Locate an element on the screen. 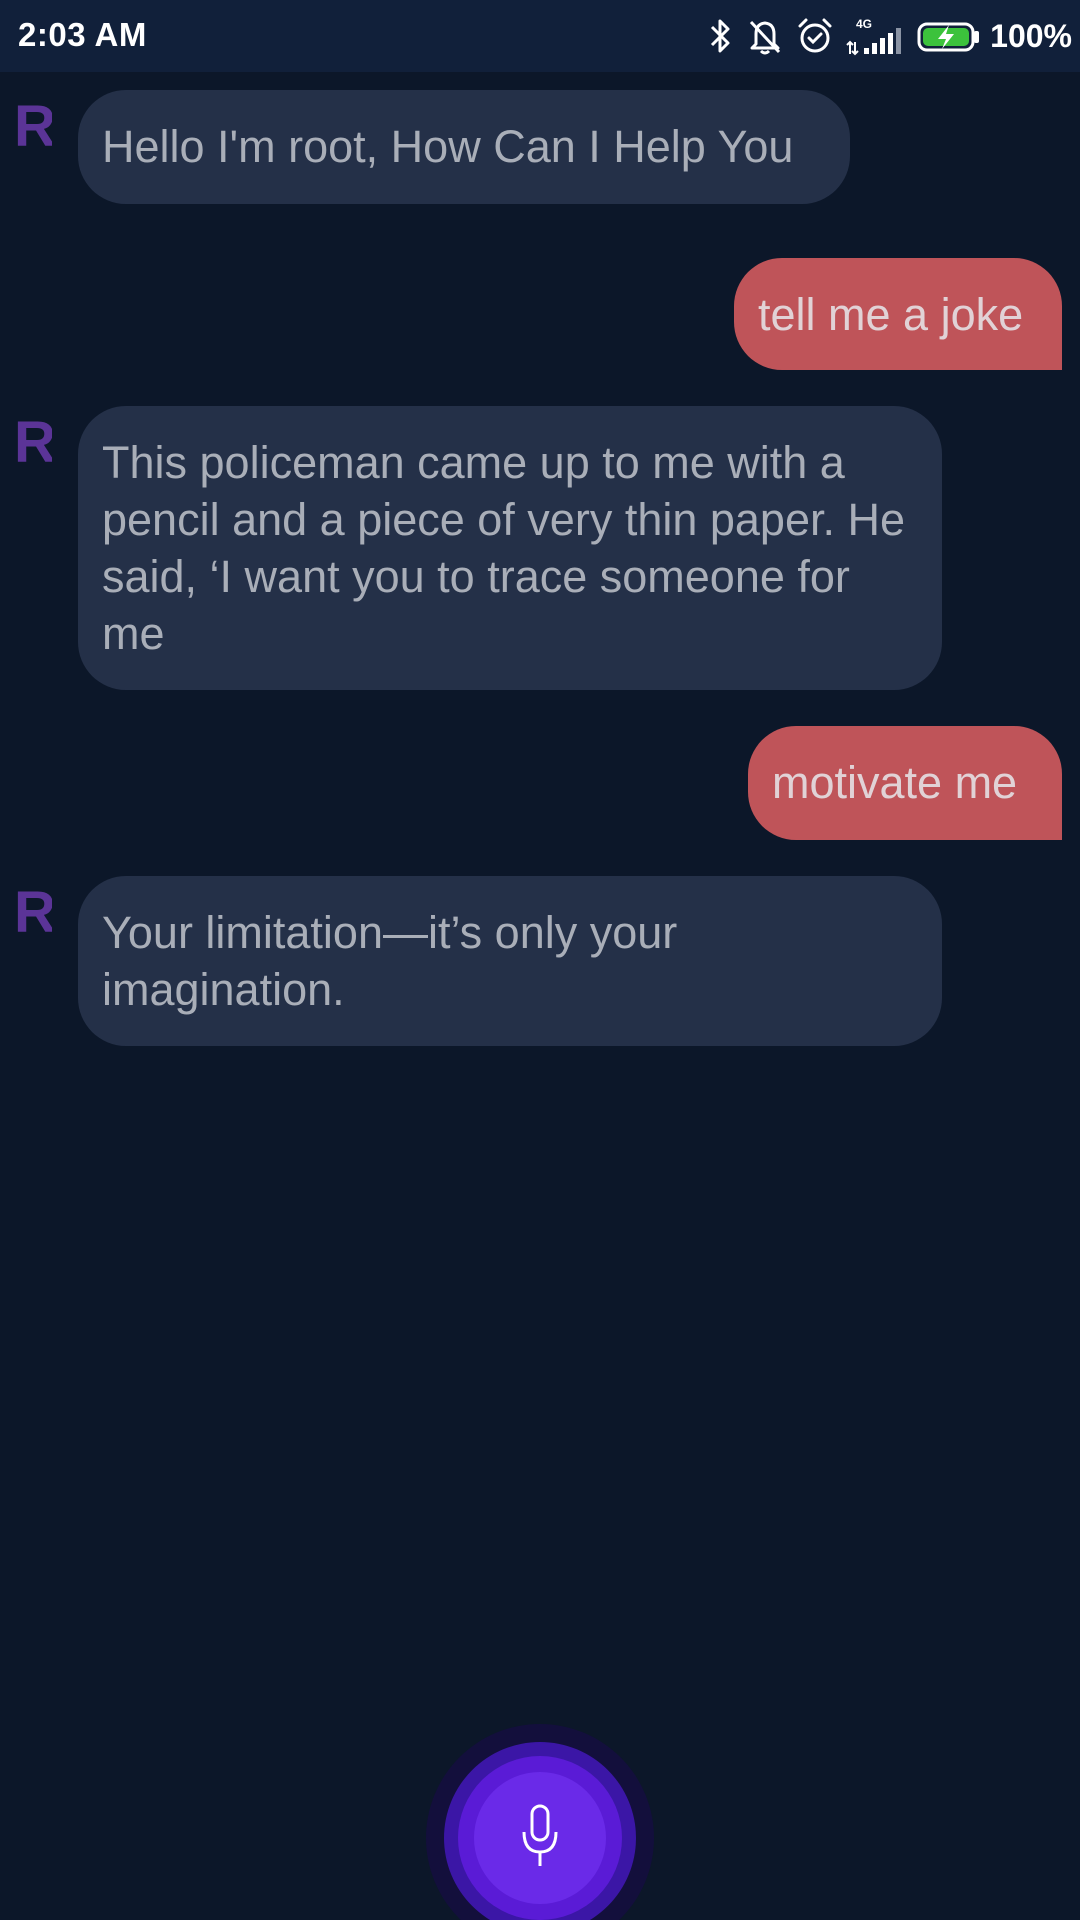  alarm-icon is located at coordinates (815, 35).